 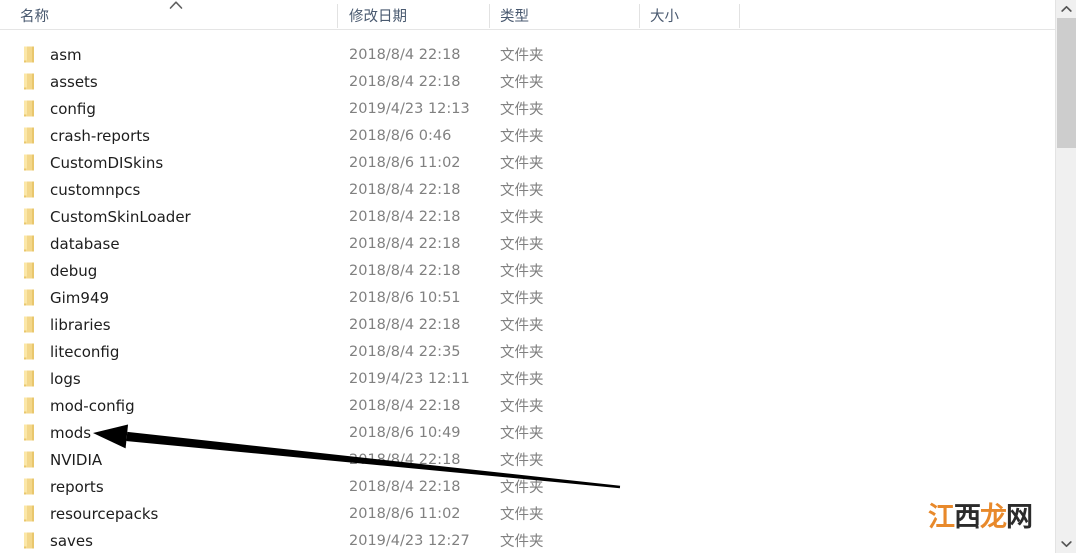 I want to click on file-name-cell: NVIDIA, so click(x=62, y=459).